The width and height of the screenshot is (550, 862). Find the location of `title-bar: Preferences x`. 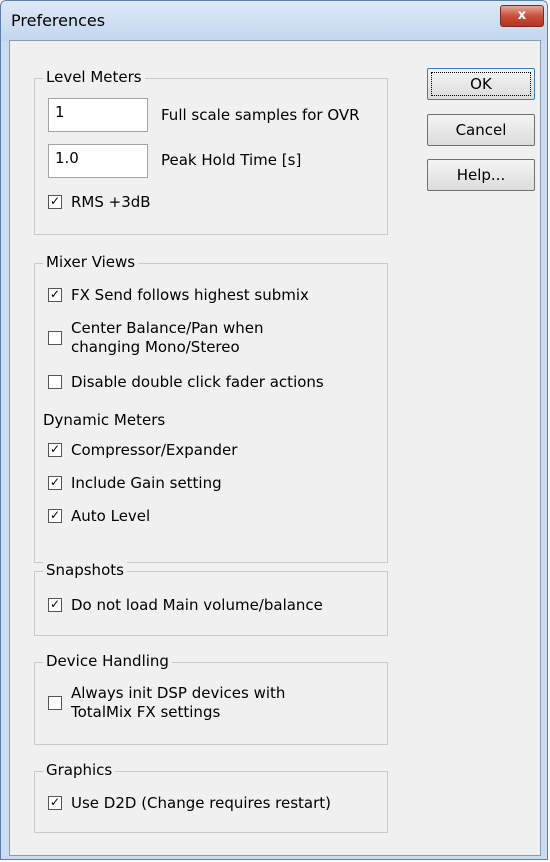

title-bar: Preferences x is located at coordinates (274, 21).